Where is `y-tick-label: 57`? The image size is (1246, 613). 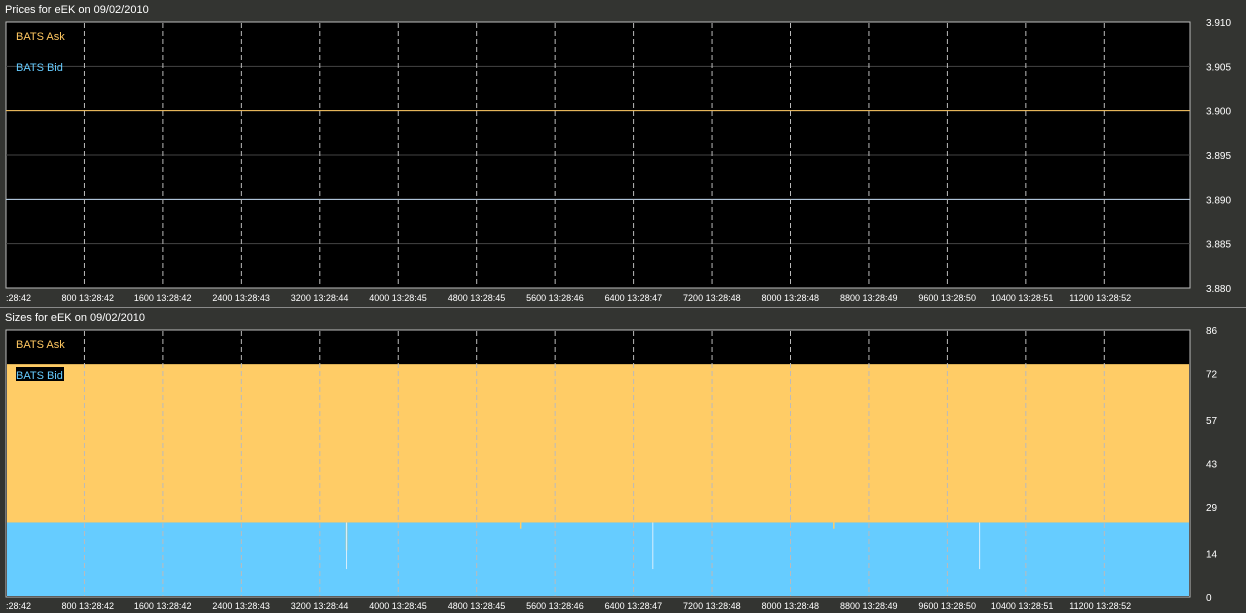
y-tick-label: 57 is located at coordinates (1212, 421).